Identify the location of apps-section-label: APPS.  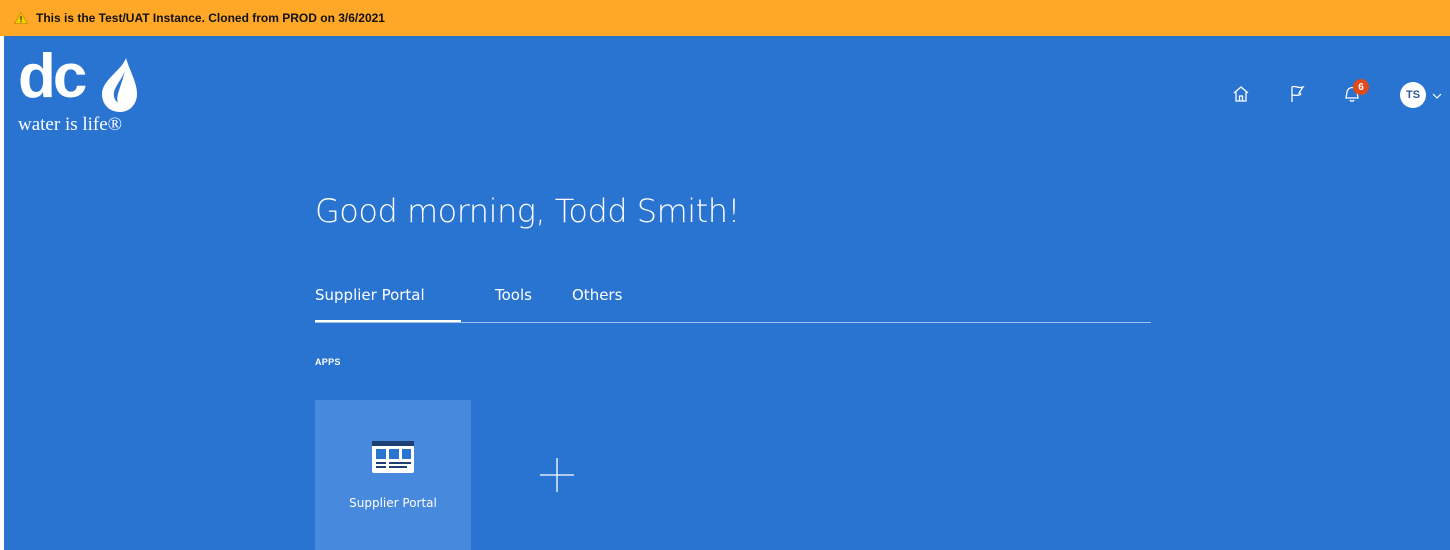
(328, 362).